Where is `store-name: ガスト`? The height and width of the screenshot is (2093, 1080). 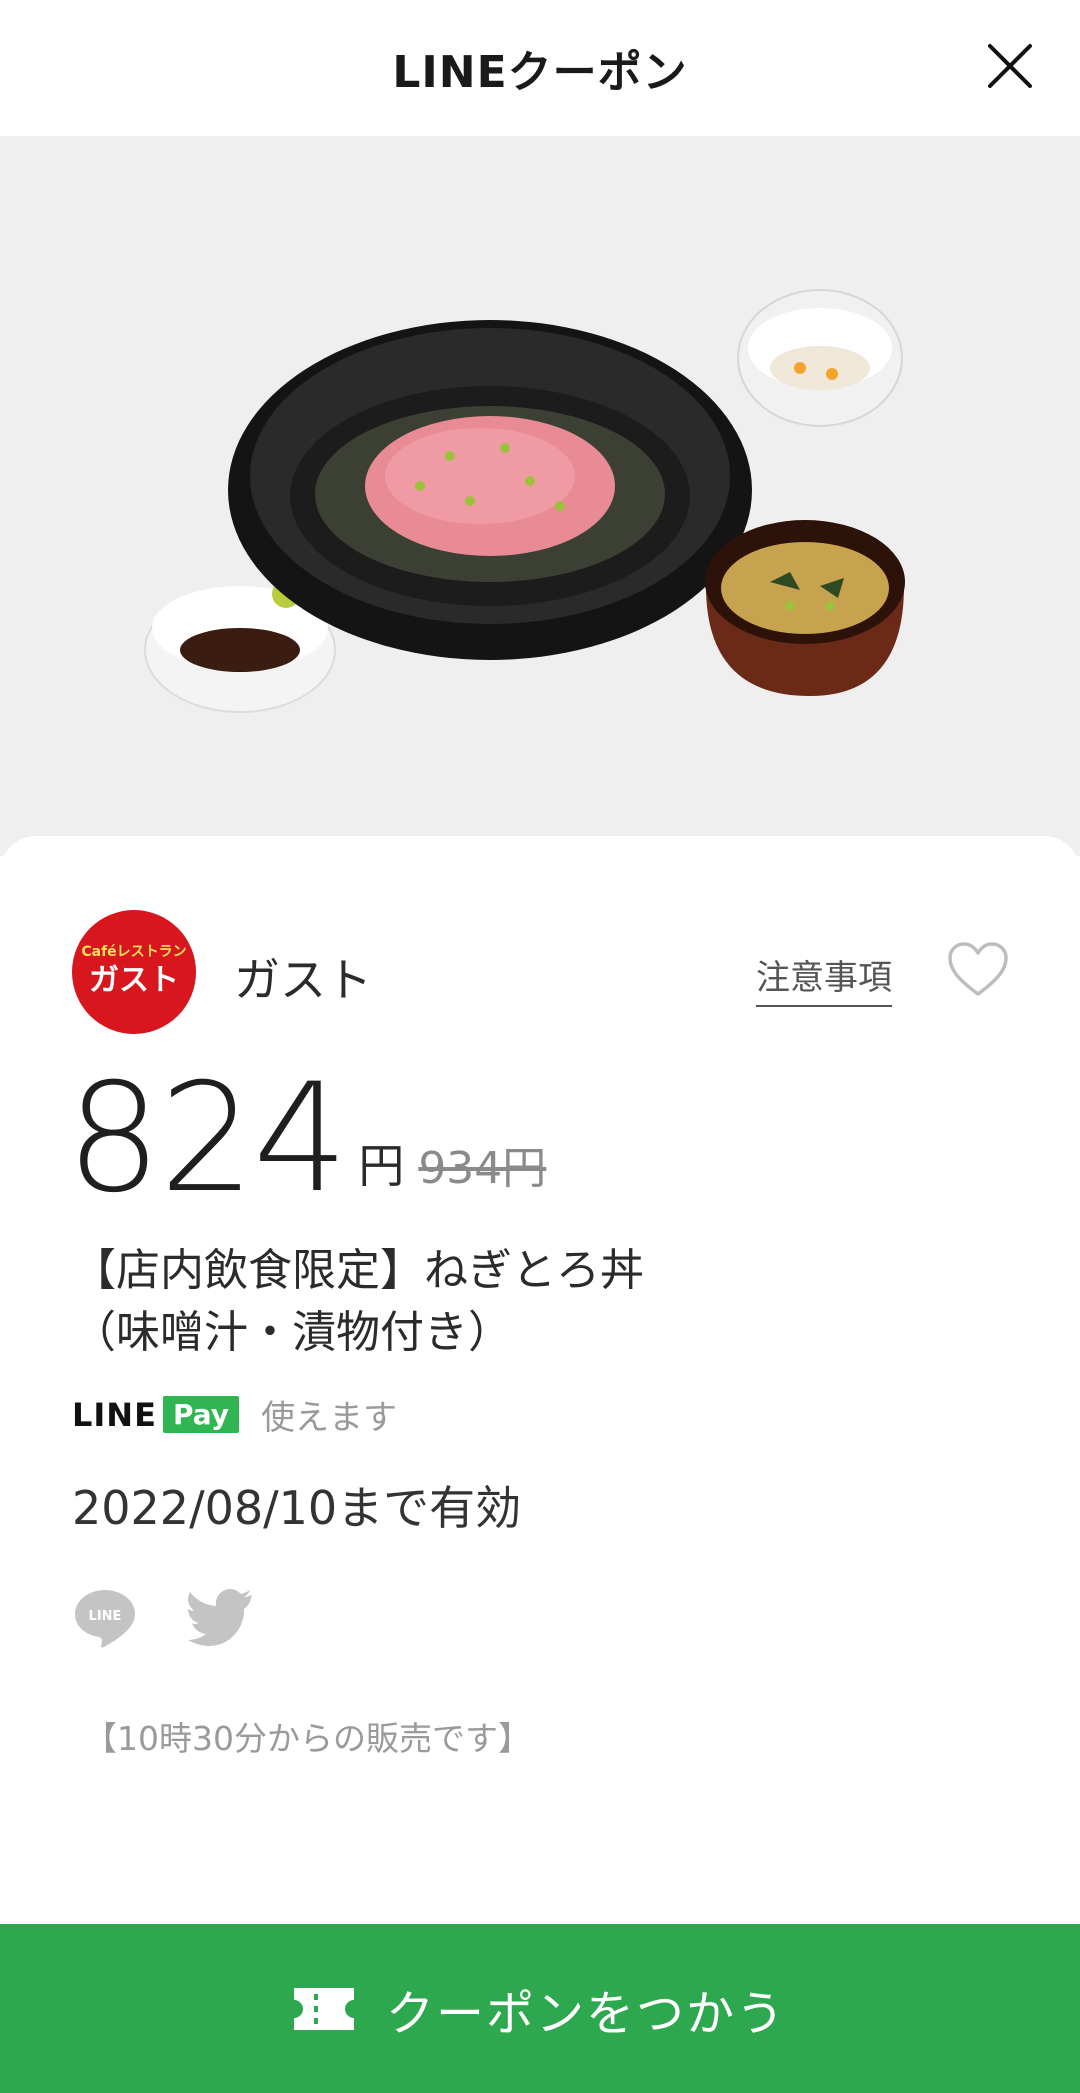
store-name: ガスト is located at coordinates (303, 980).